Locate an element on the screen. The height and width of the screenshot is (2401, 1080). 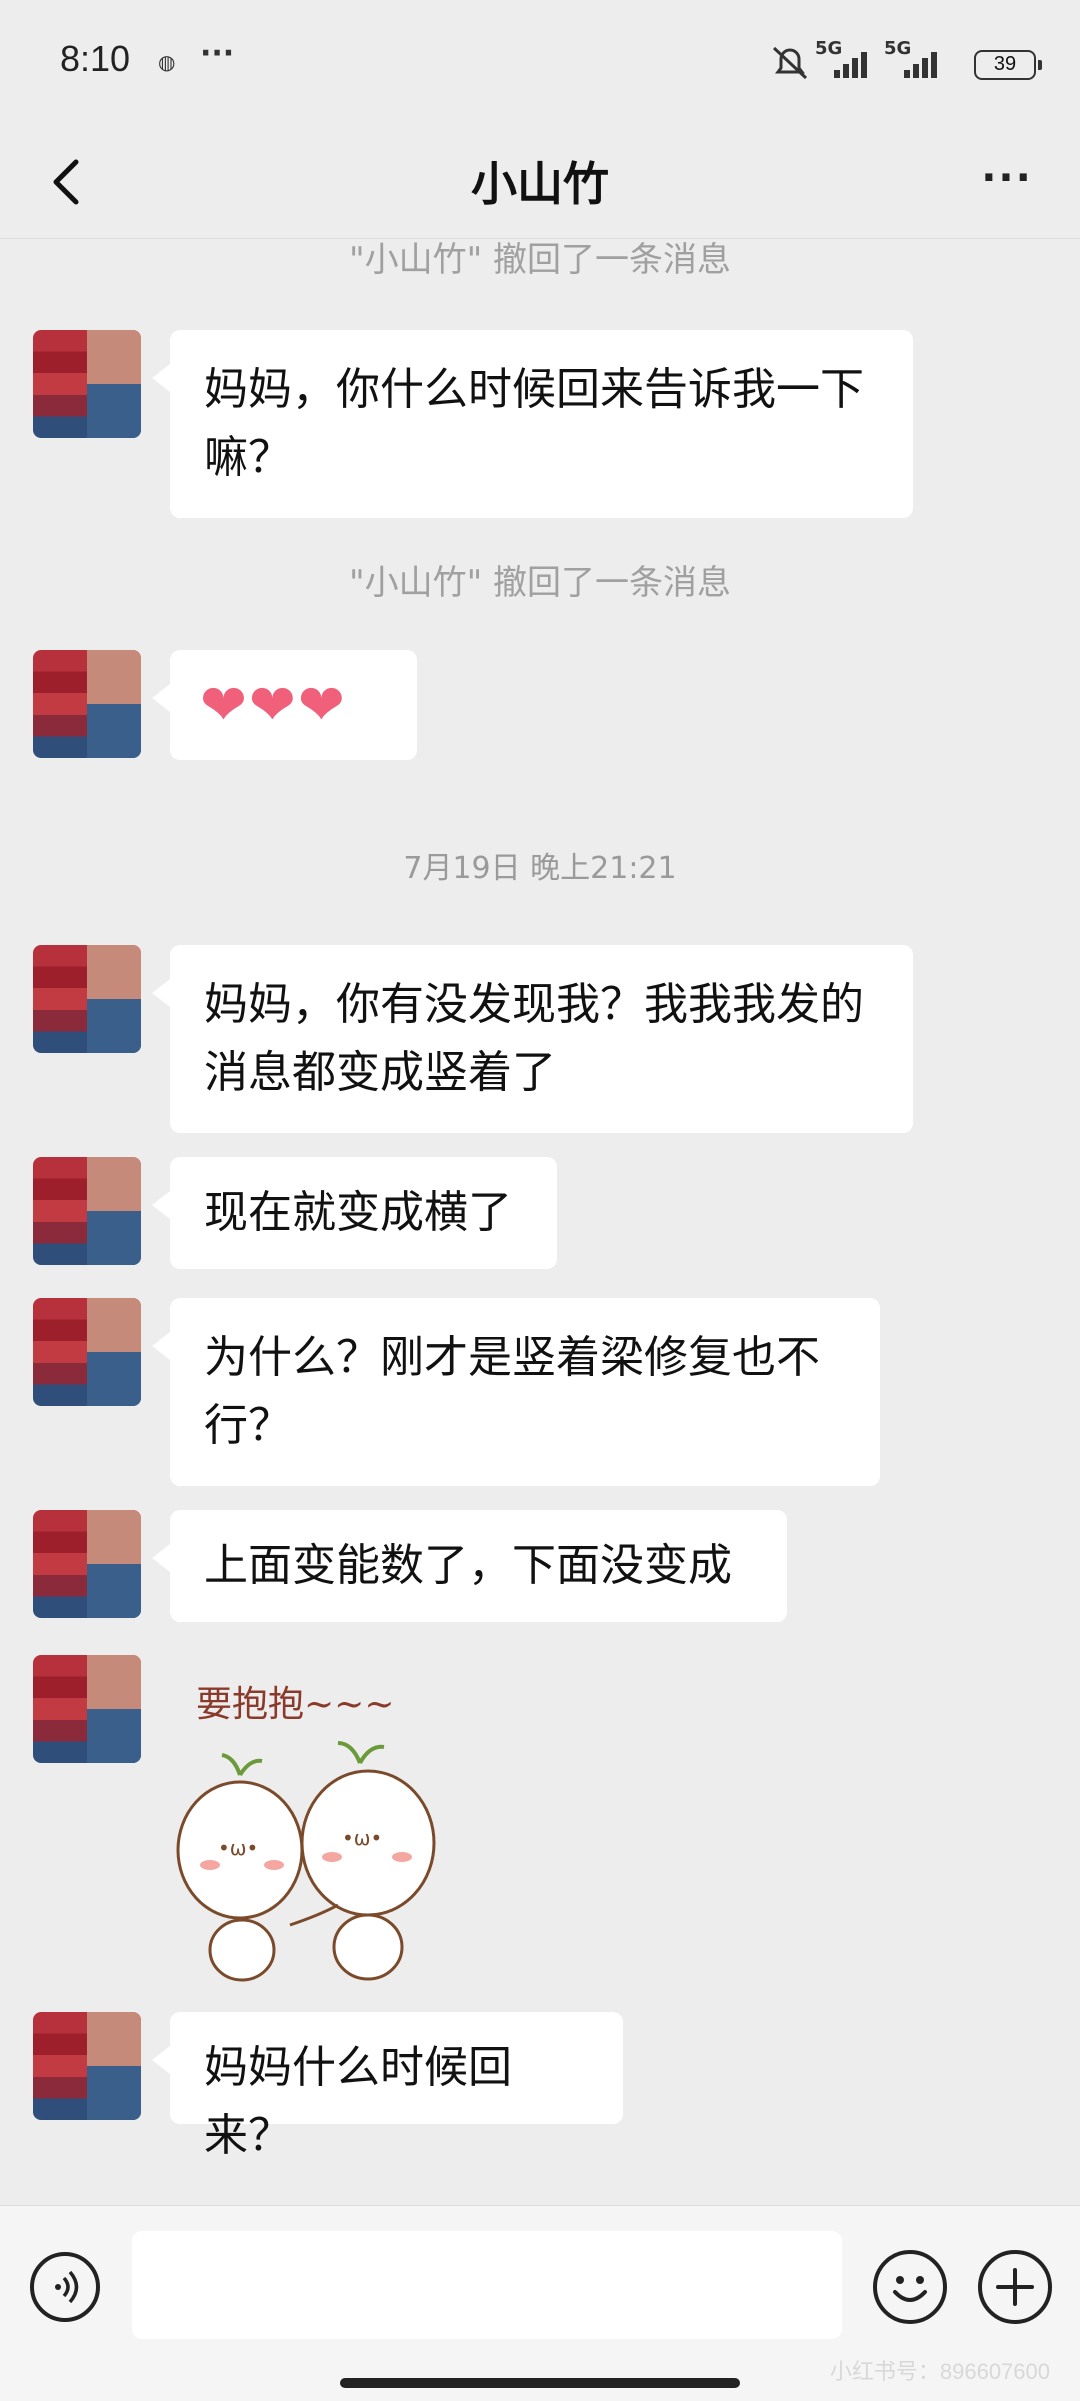
signal-icon is located at coordinates (850, 65).